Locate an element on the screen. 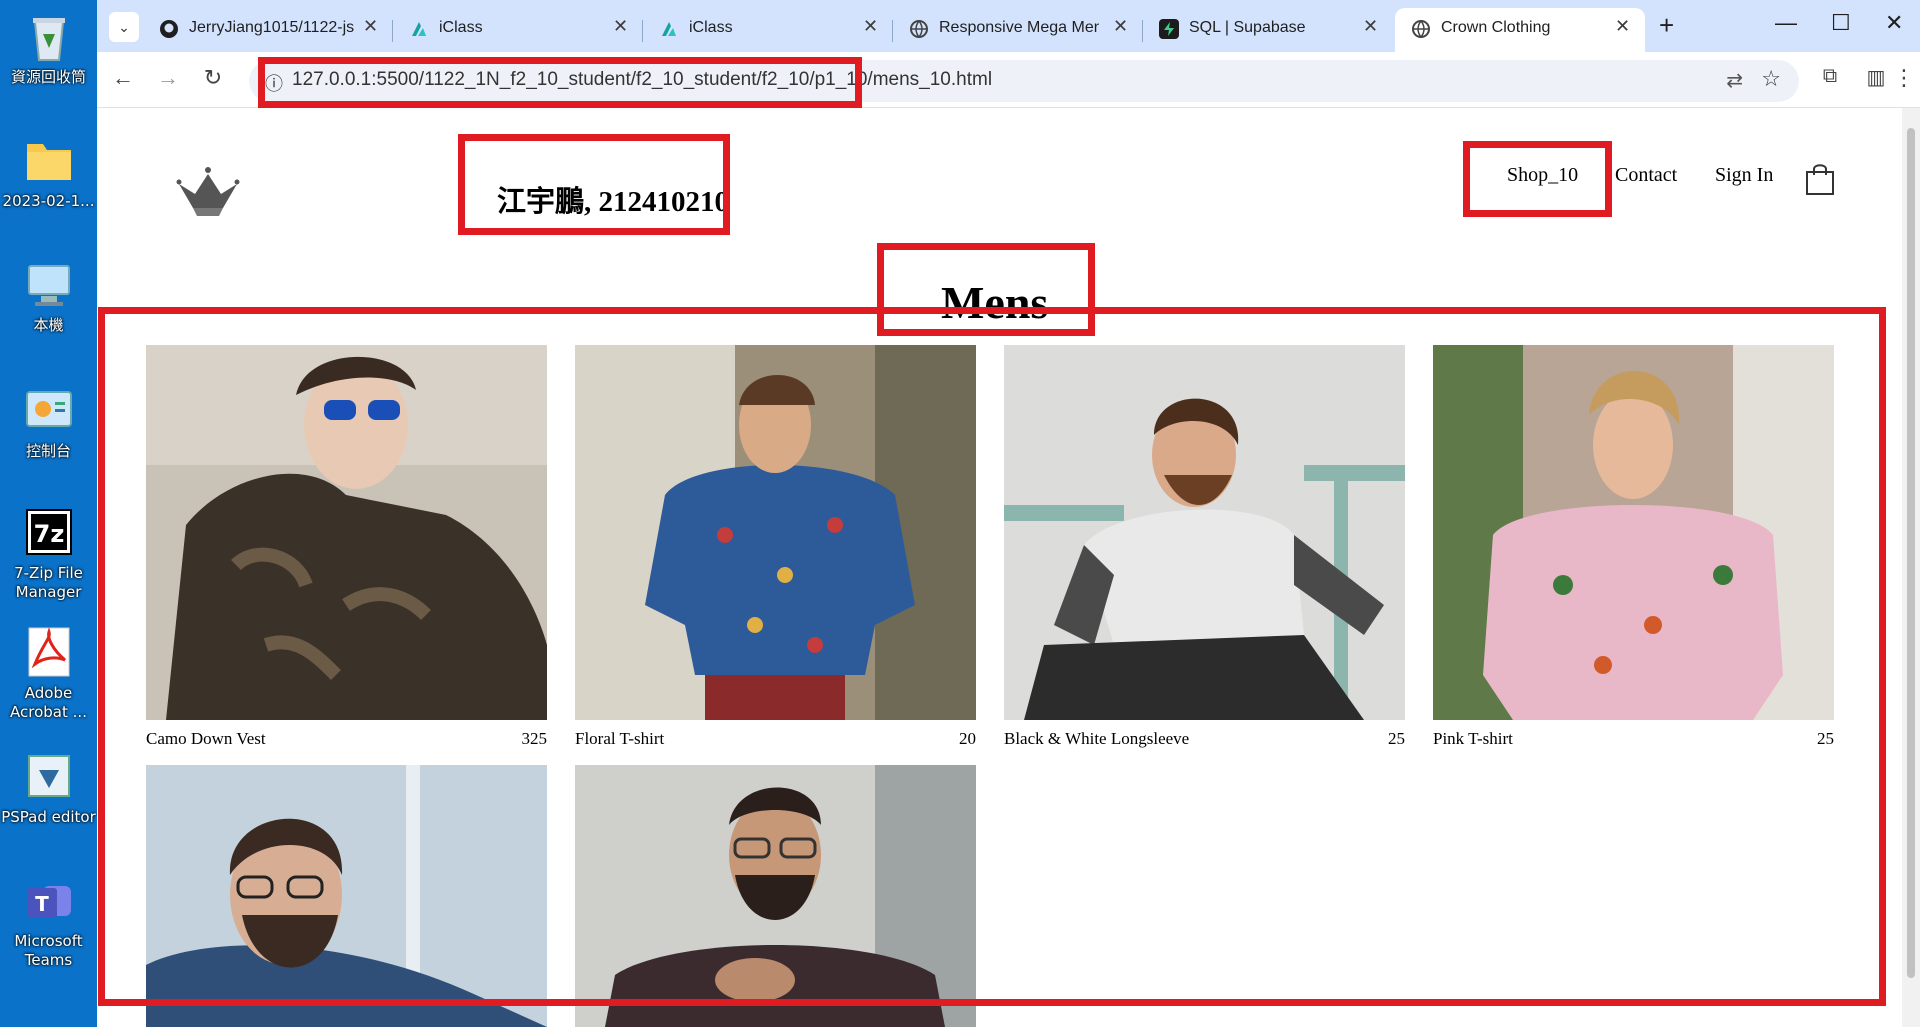 This screenshot has height=1027, width=1920. desktop-icon-label: Microsoft is located at coordinates (48, 941).